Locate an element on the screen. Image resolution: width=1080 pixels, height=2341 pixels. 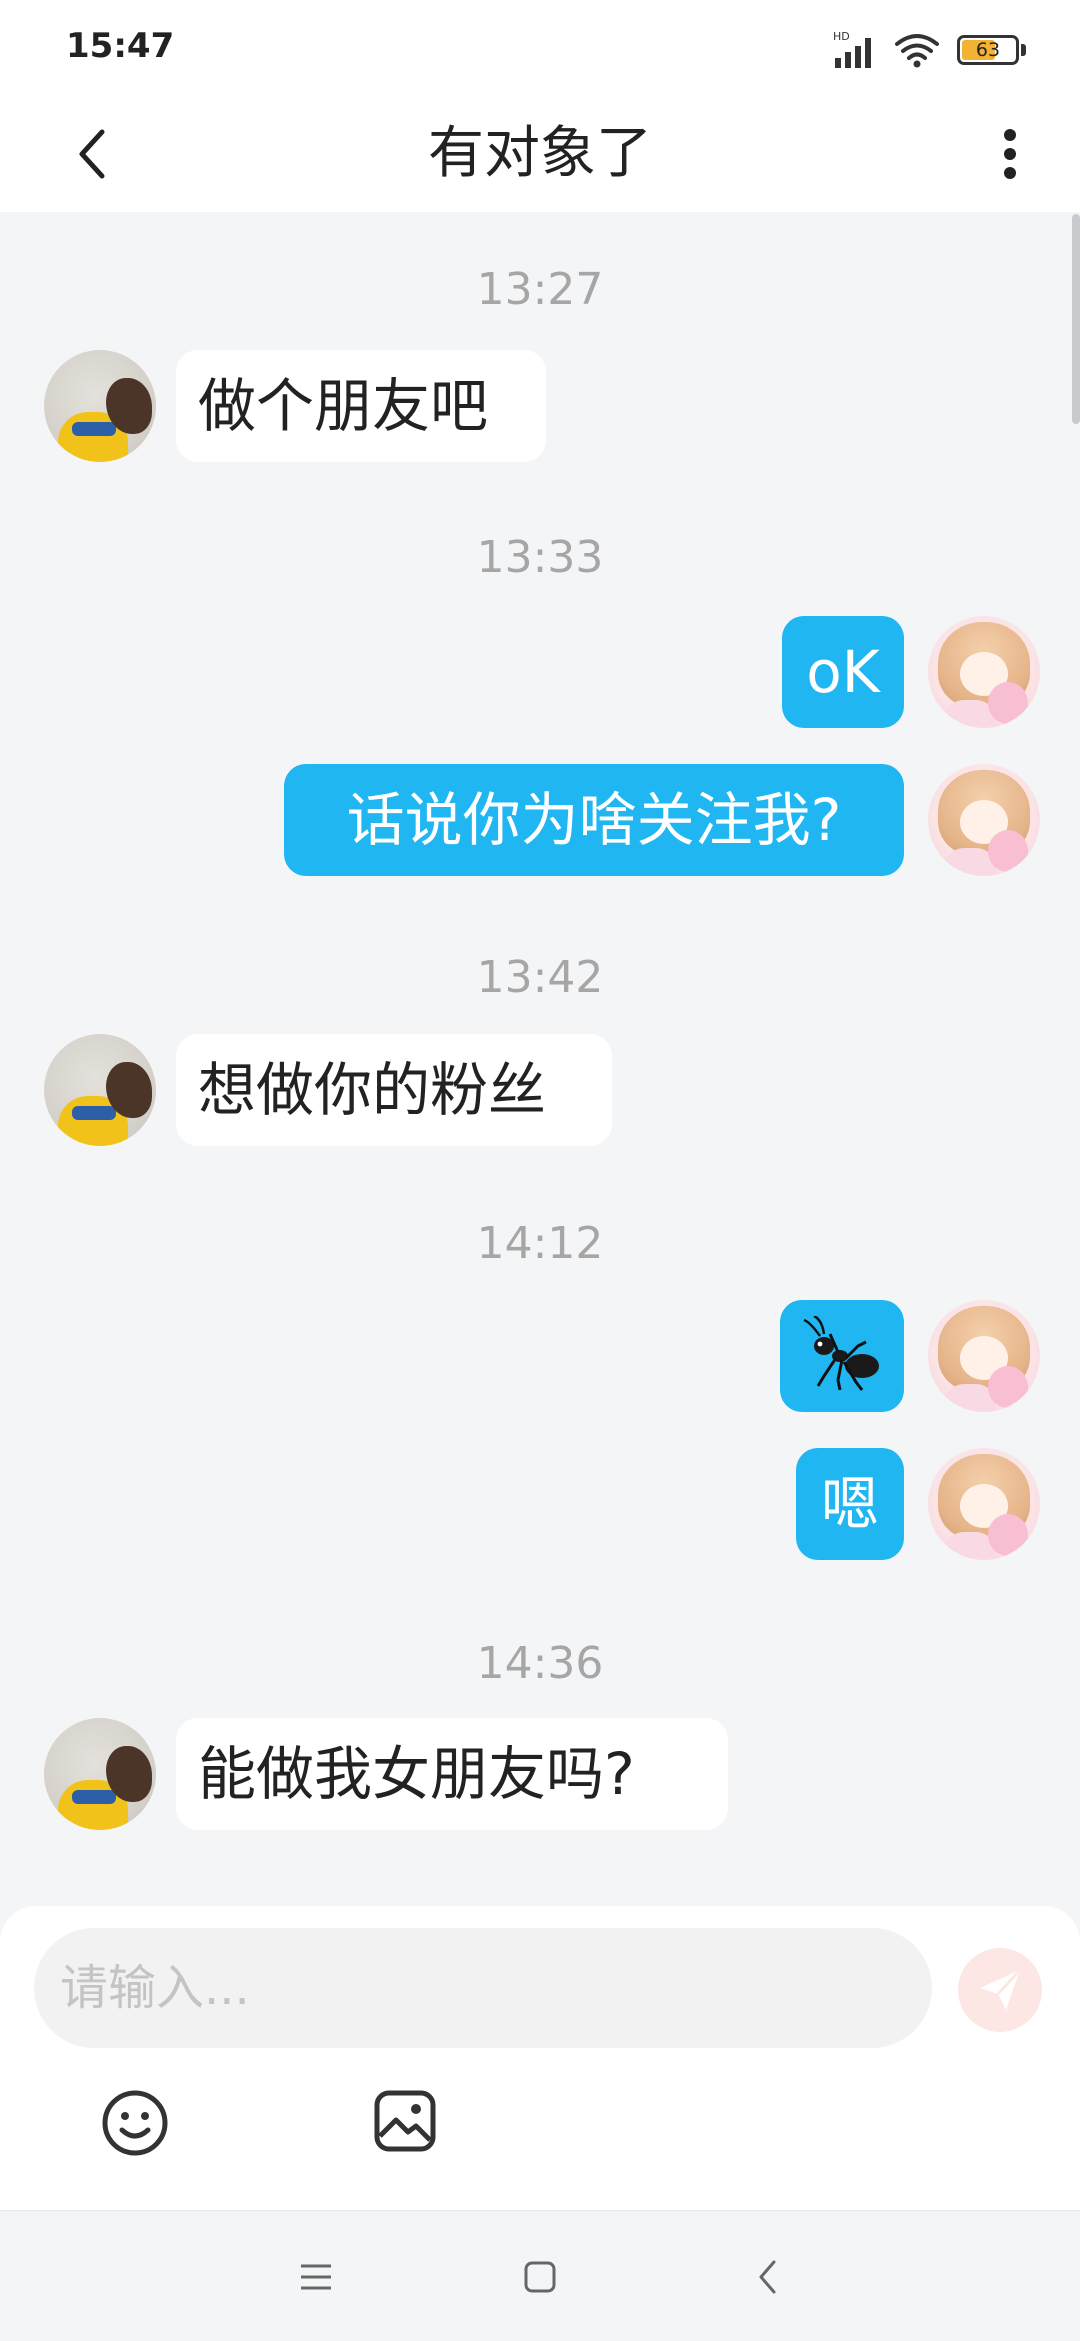
home-button is located at coordinates (540, 2277).